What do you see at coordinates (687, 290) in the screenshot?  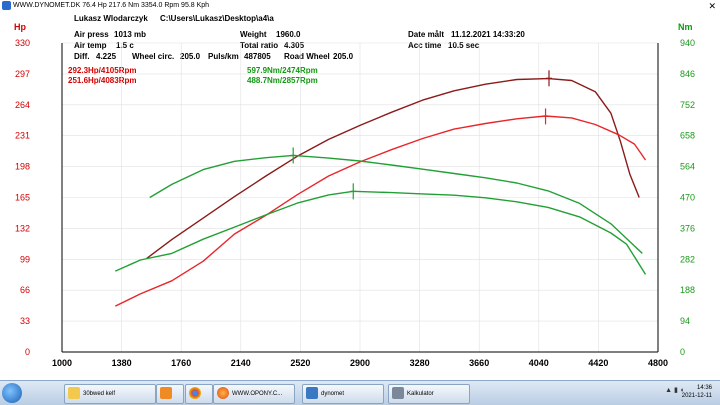 I see `right-tick-label: 188` at bounding box center [687, 290].